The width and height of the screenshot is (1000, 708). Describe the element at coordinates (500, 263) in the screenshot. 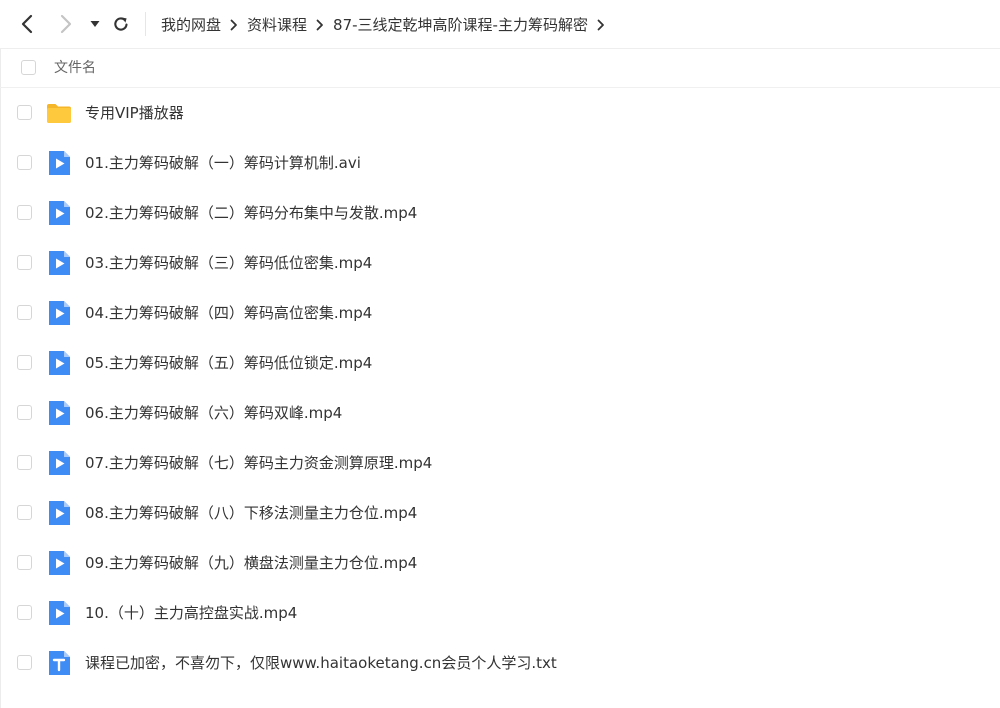

I see `file-row: 03.主力筹码破解（三）筹码低位密集.mp4` at that location.